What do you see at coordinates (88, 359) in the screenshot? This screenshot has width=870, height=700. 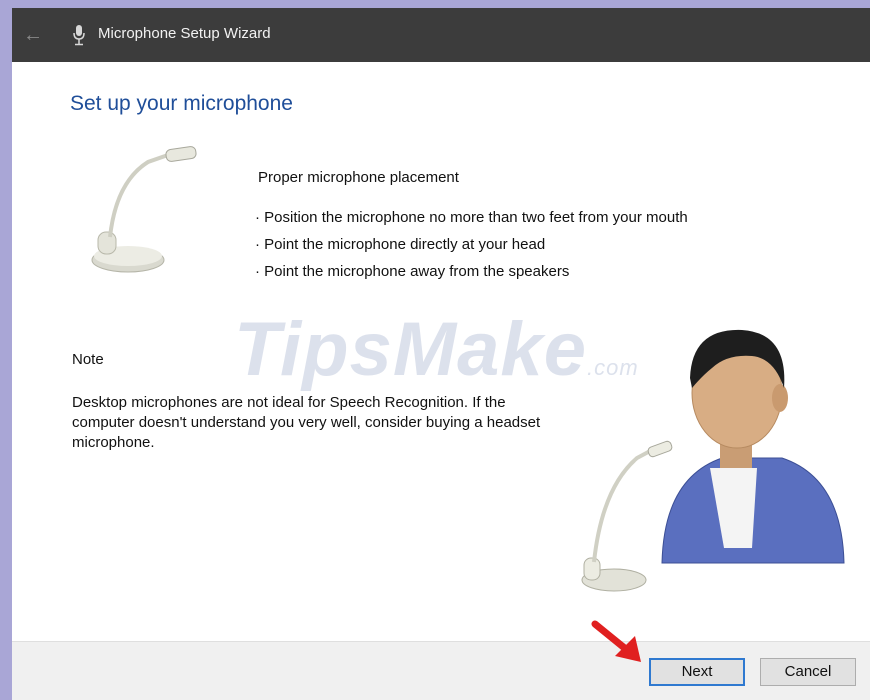 I see `note-title: Note` at bounding box center [88, 359].